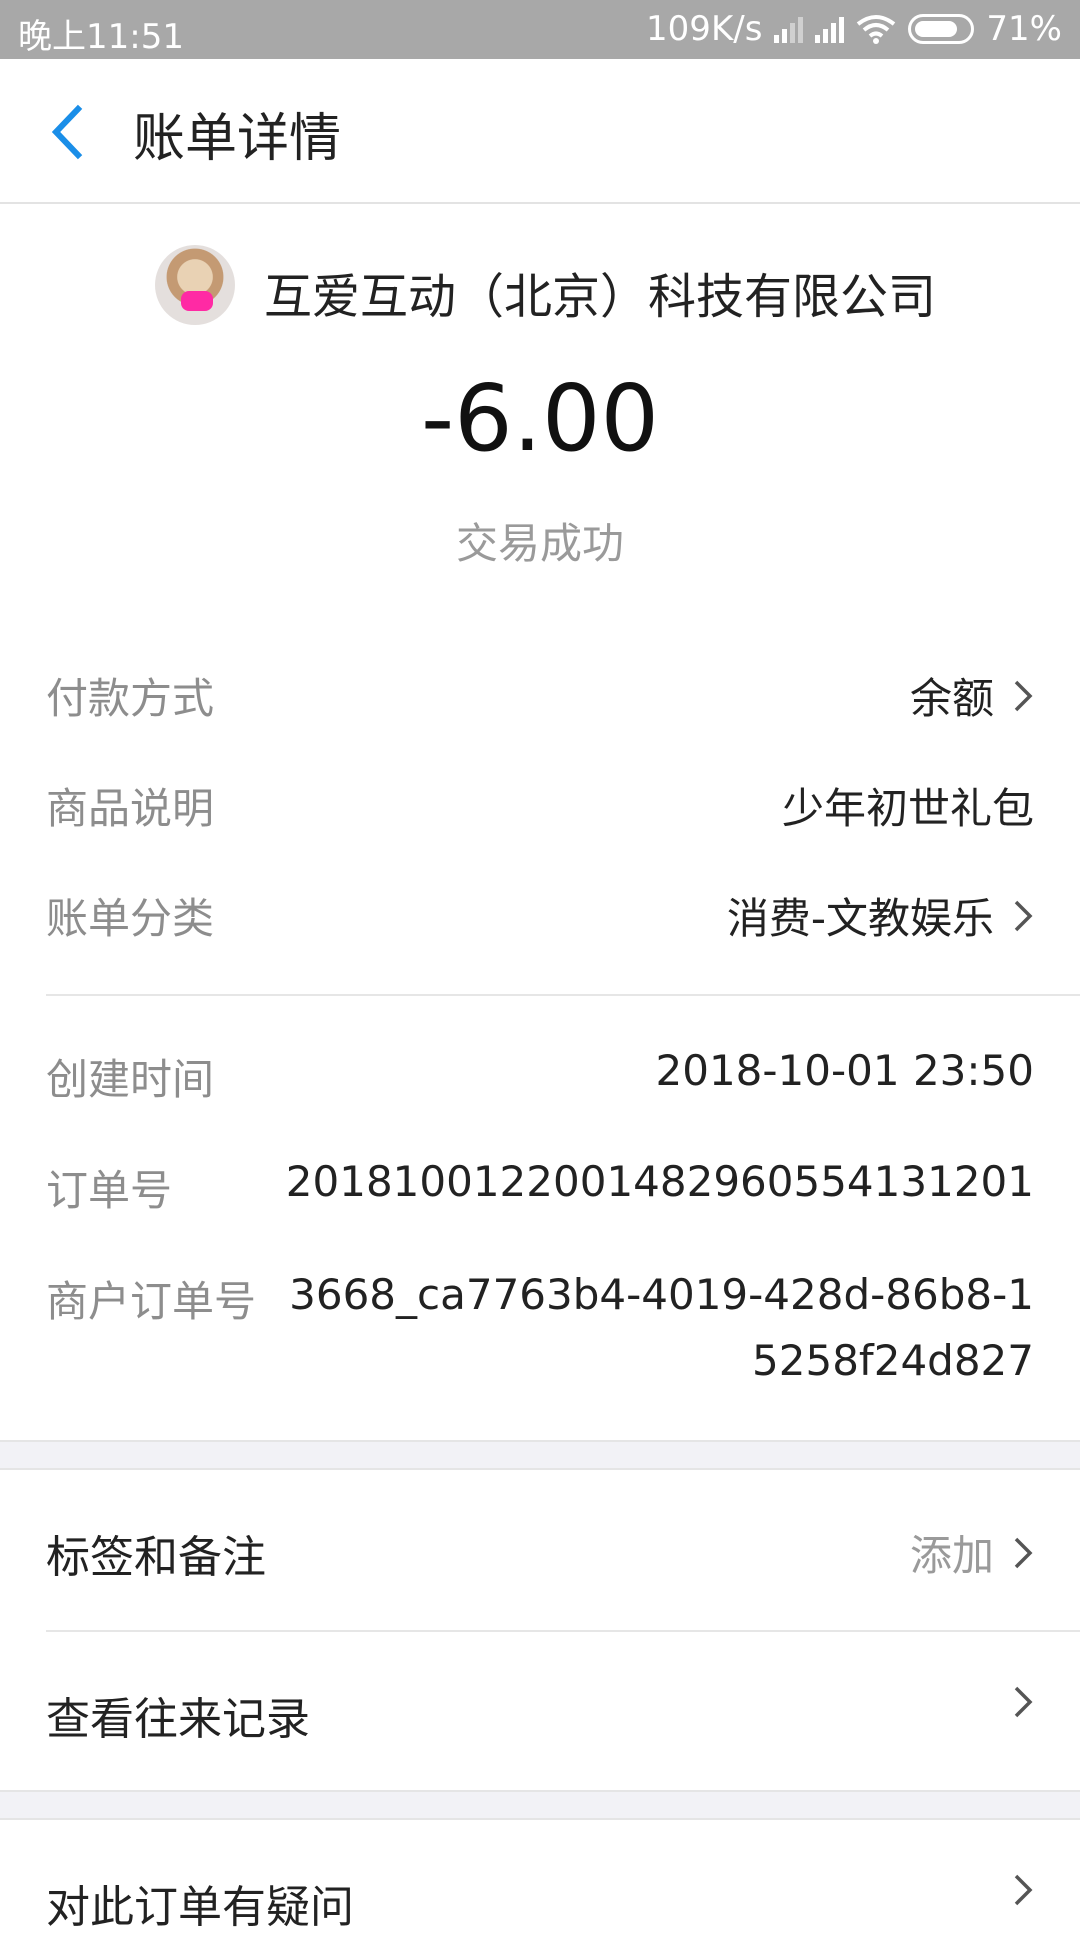  What do you see at coordinates (101, 37) in the screenshot?
I see `status-time: 晚上11:51` at bounding box center [101, 37].